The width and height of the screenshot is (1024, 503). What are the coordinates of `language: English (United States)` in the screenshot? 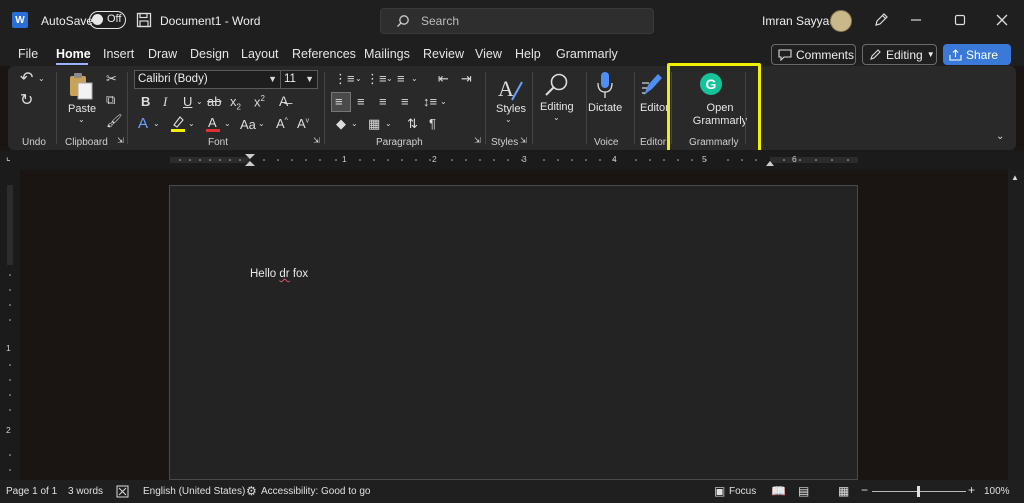 It's located at (194, 491).